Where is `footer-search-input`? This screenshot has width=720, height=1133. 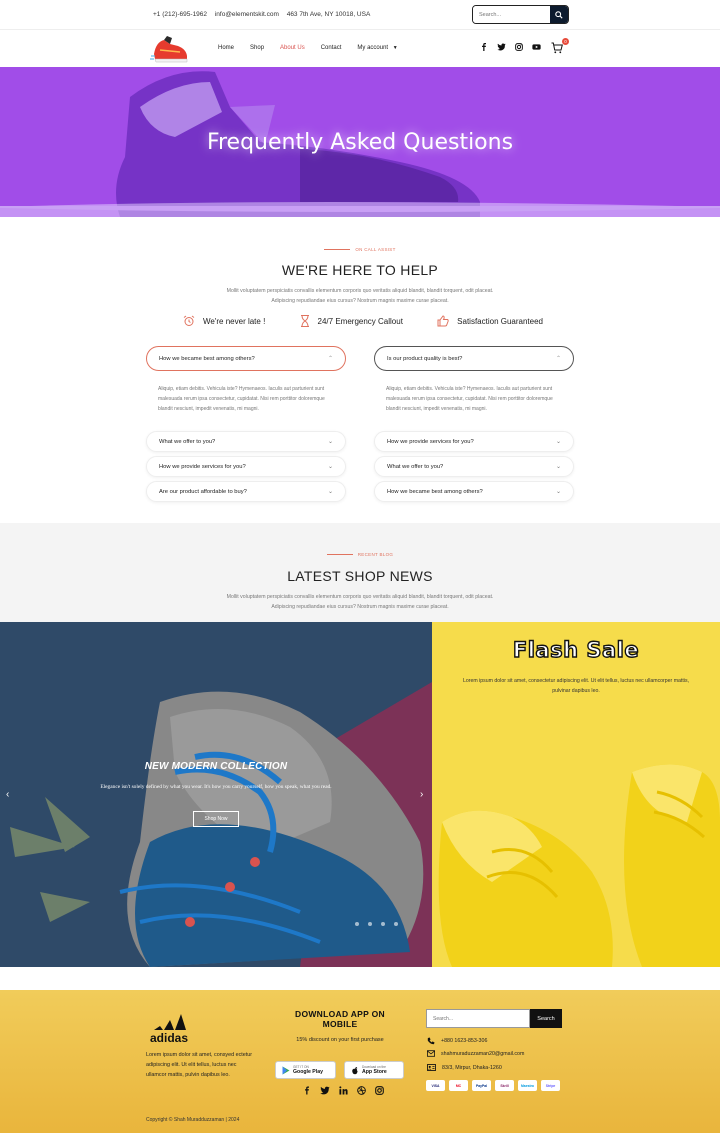
footer-search-input is located at coordinates (478, 1018).